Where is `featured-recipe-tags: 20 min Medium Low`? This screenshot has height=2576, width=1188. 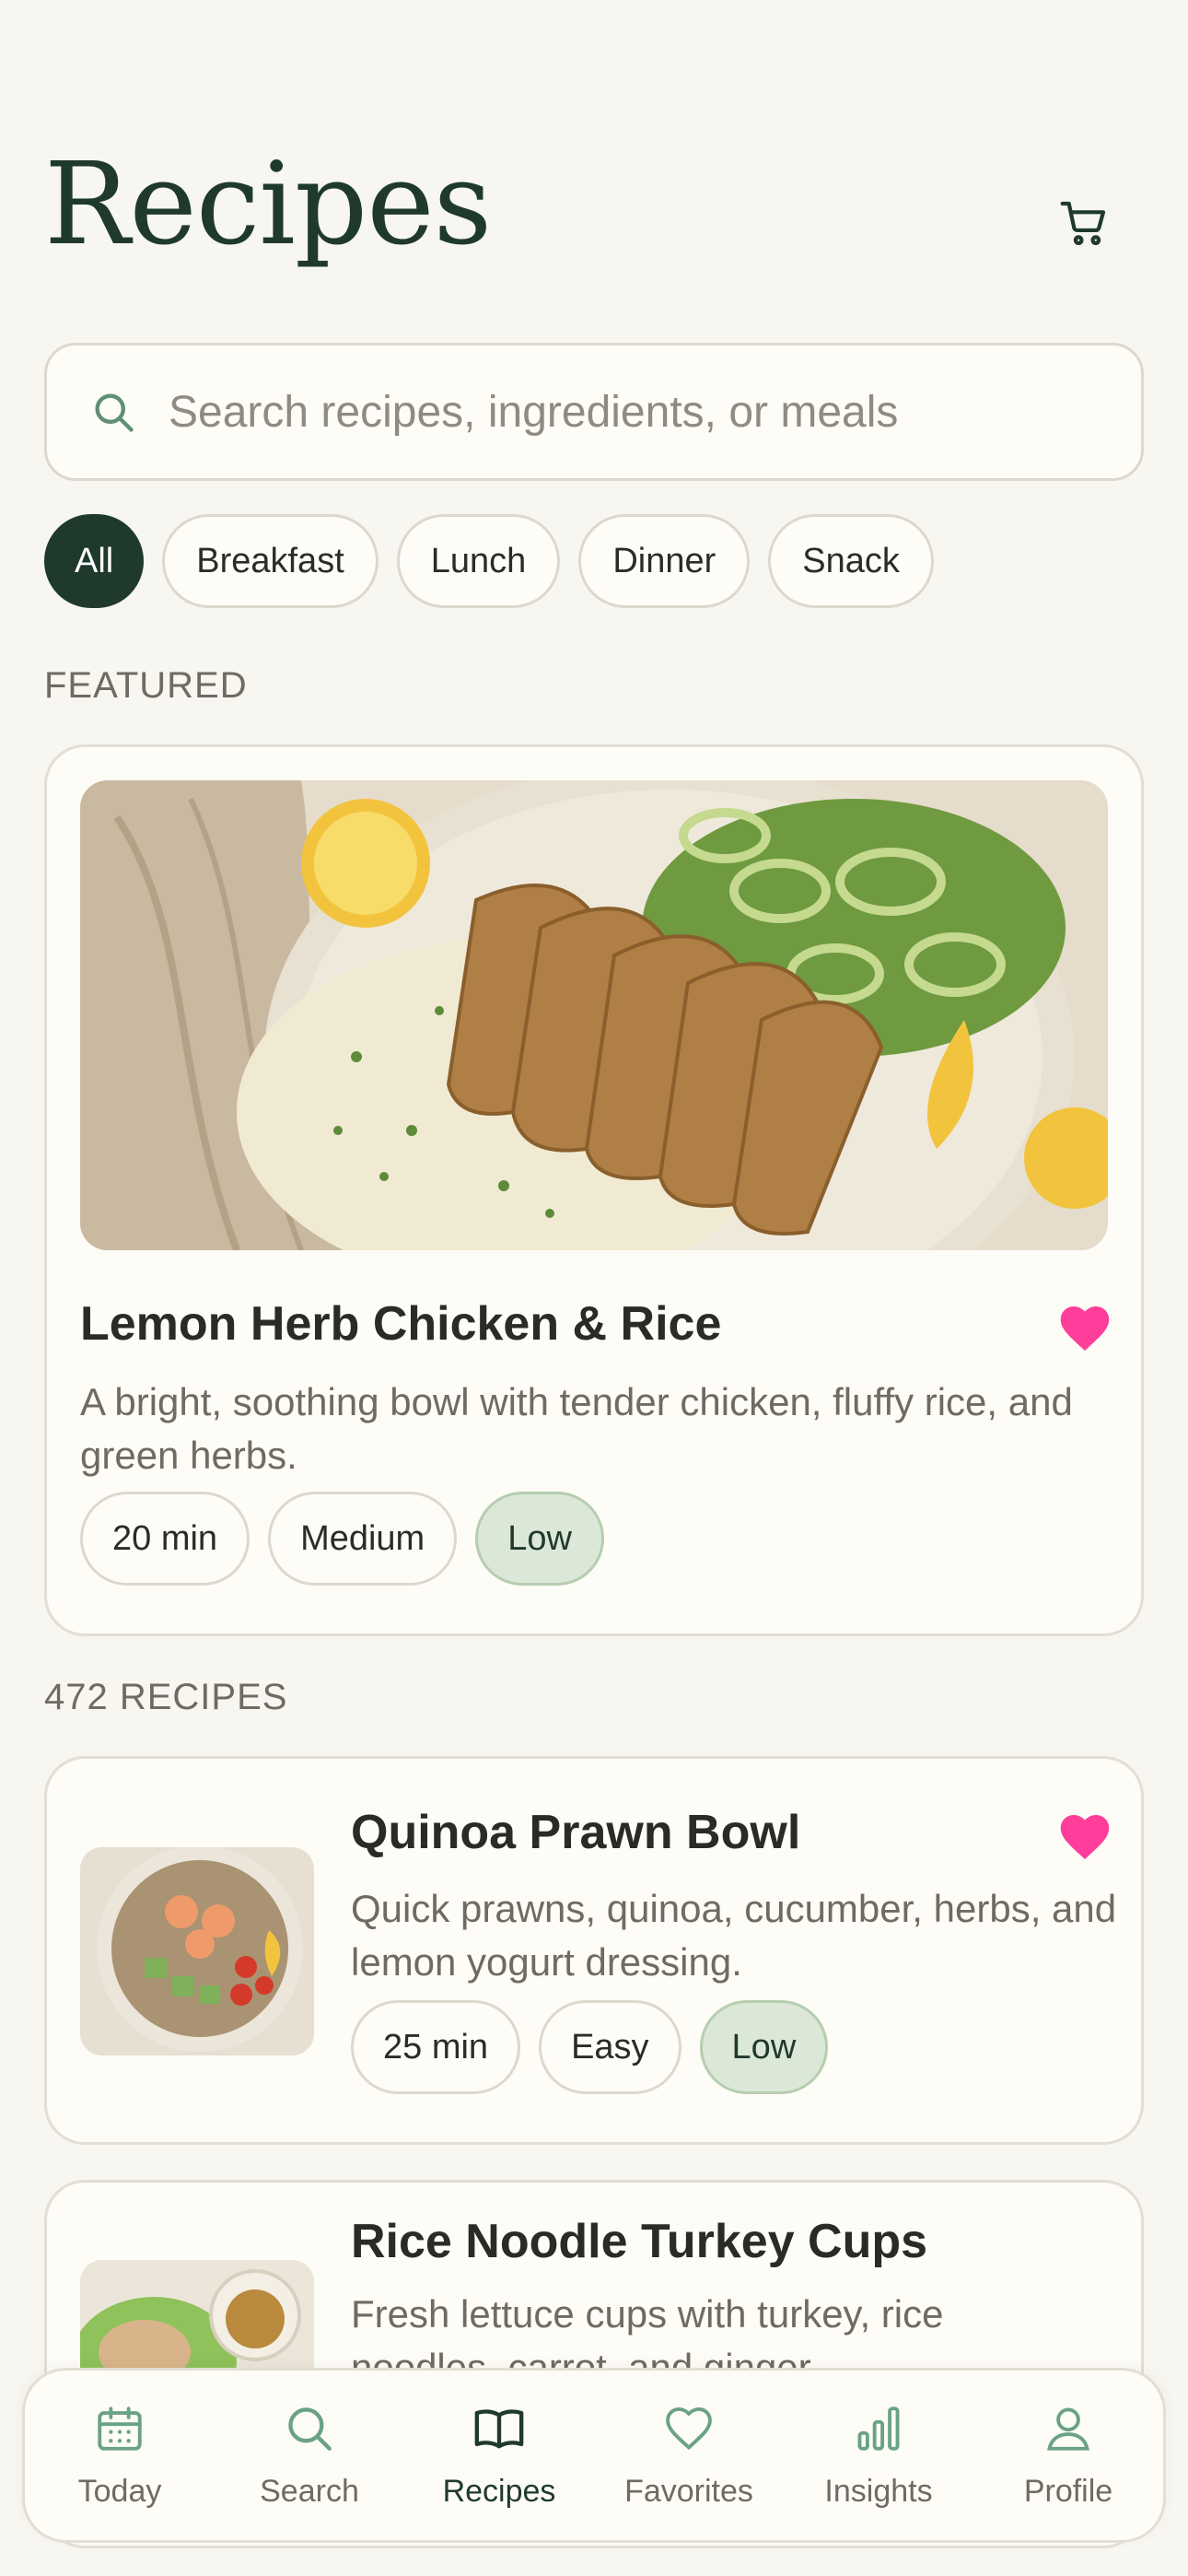 featured-recipe-tags: 20 min Medium Low is located at coordinates (342, 1539).